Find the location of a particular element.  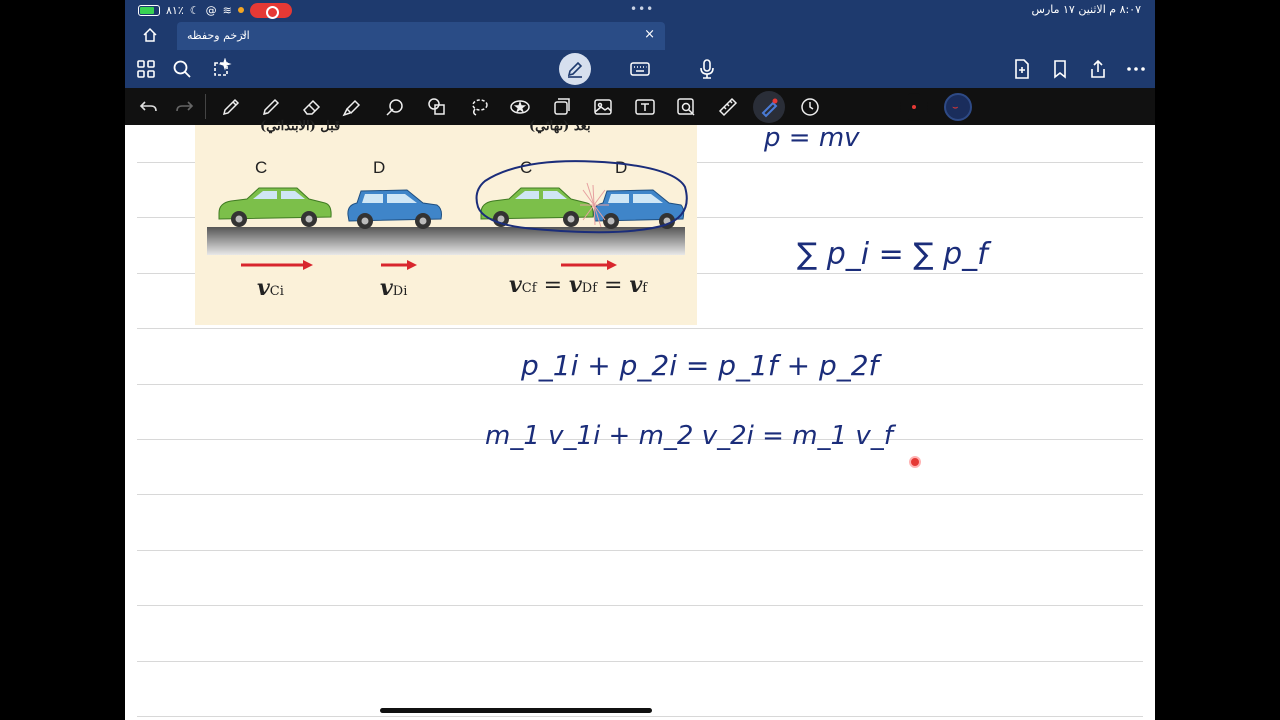

elements-icon is located at coordinates (562, 107).